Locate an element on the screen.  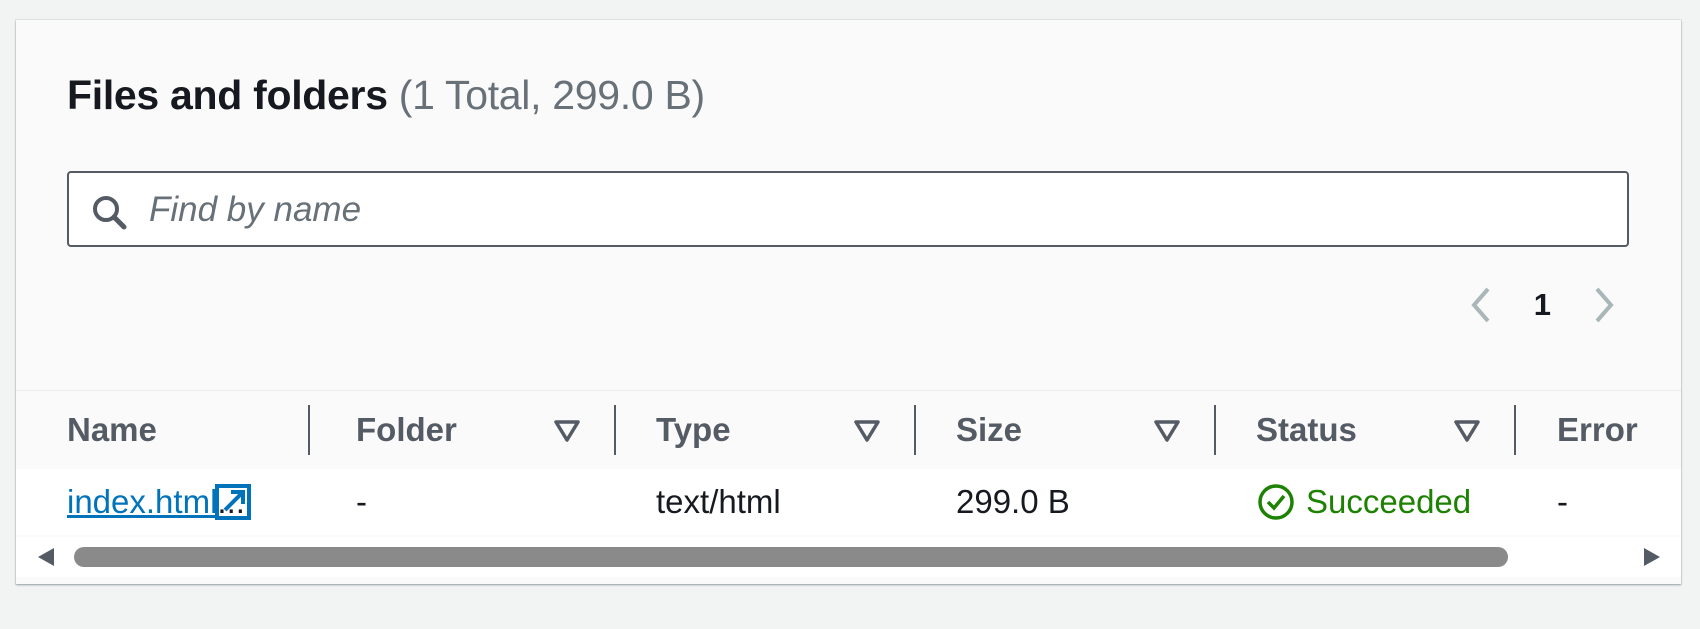
column-header-status: Status is located at coordinates (1306, 430).